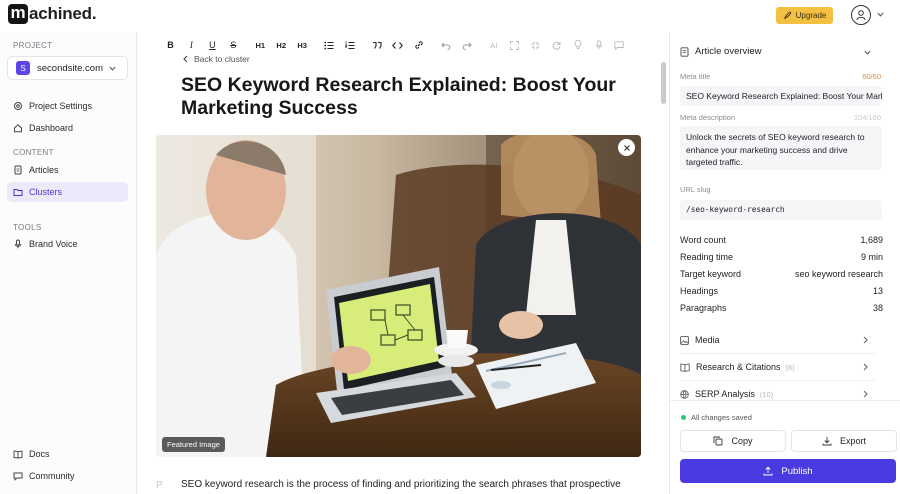 This screenshot has width=900, height=494. Describe the element at coordinates (626, 147) in the screenshot. I see `remove-image-button` at that location.